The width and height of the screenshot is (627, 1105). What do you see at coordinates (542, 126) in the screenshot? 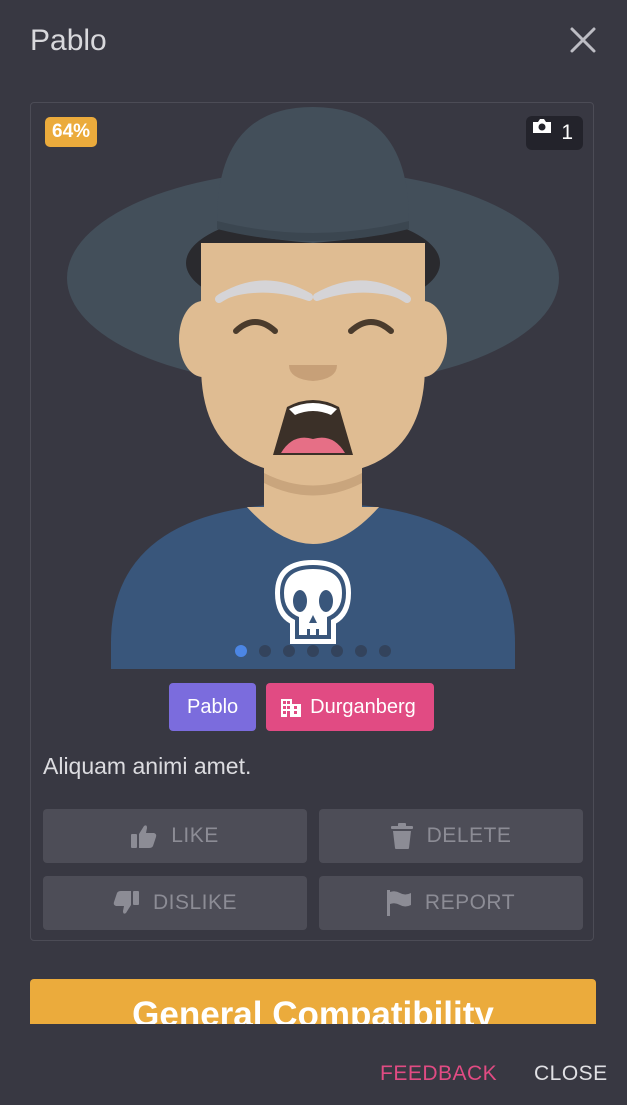
I see `camera-icon` at bounding box center [542, 126].